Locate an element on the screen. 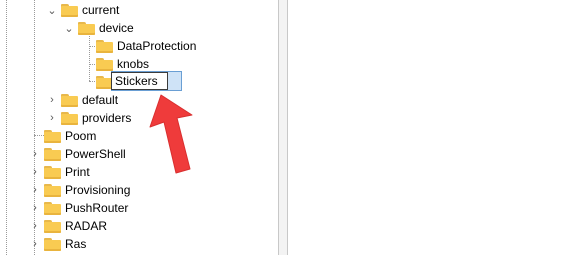  pane-splitter is located at coordinates (283, 127).